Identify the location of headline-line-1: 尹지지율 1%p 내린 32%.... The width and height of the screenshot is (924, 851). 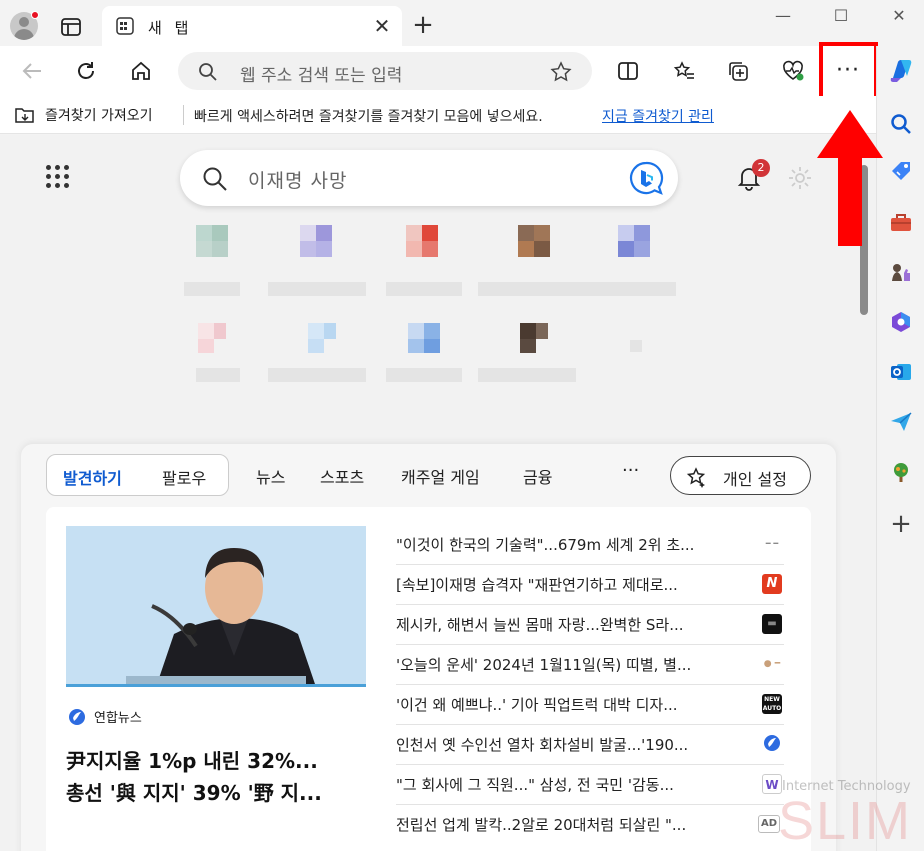
(192, 761).